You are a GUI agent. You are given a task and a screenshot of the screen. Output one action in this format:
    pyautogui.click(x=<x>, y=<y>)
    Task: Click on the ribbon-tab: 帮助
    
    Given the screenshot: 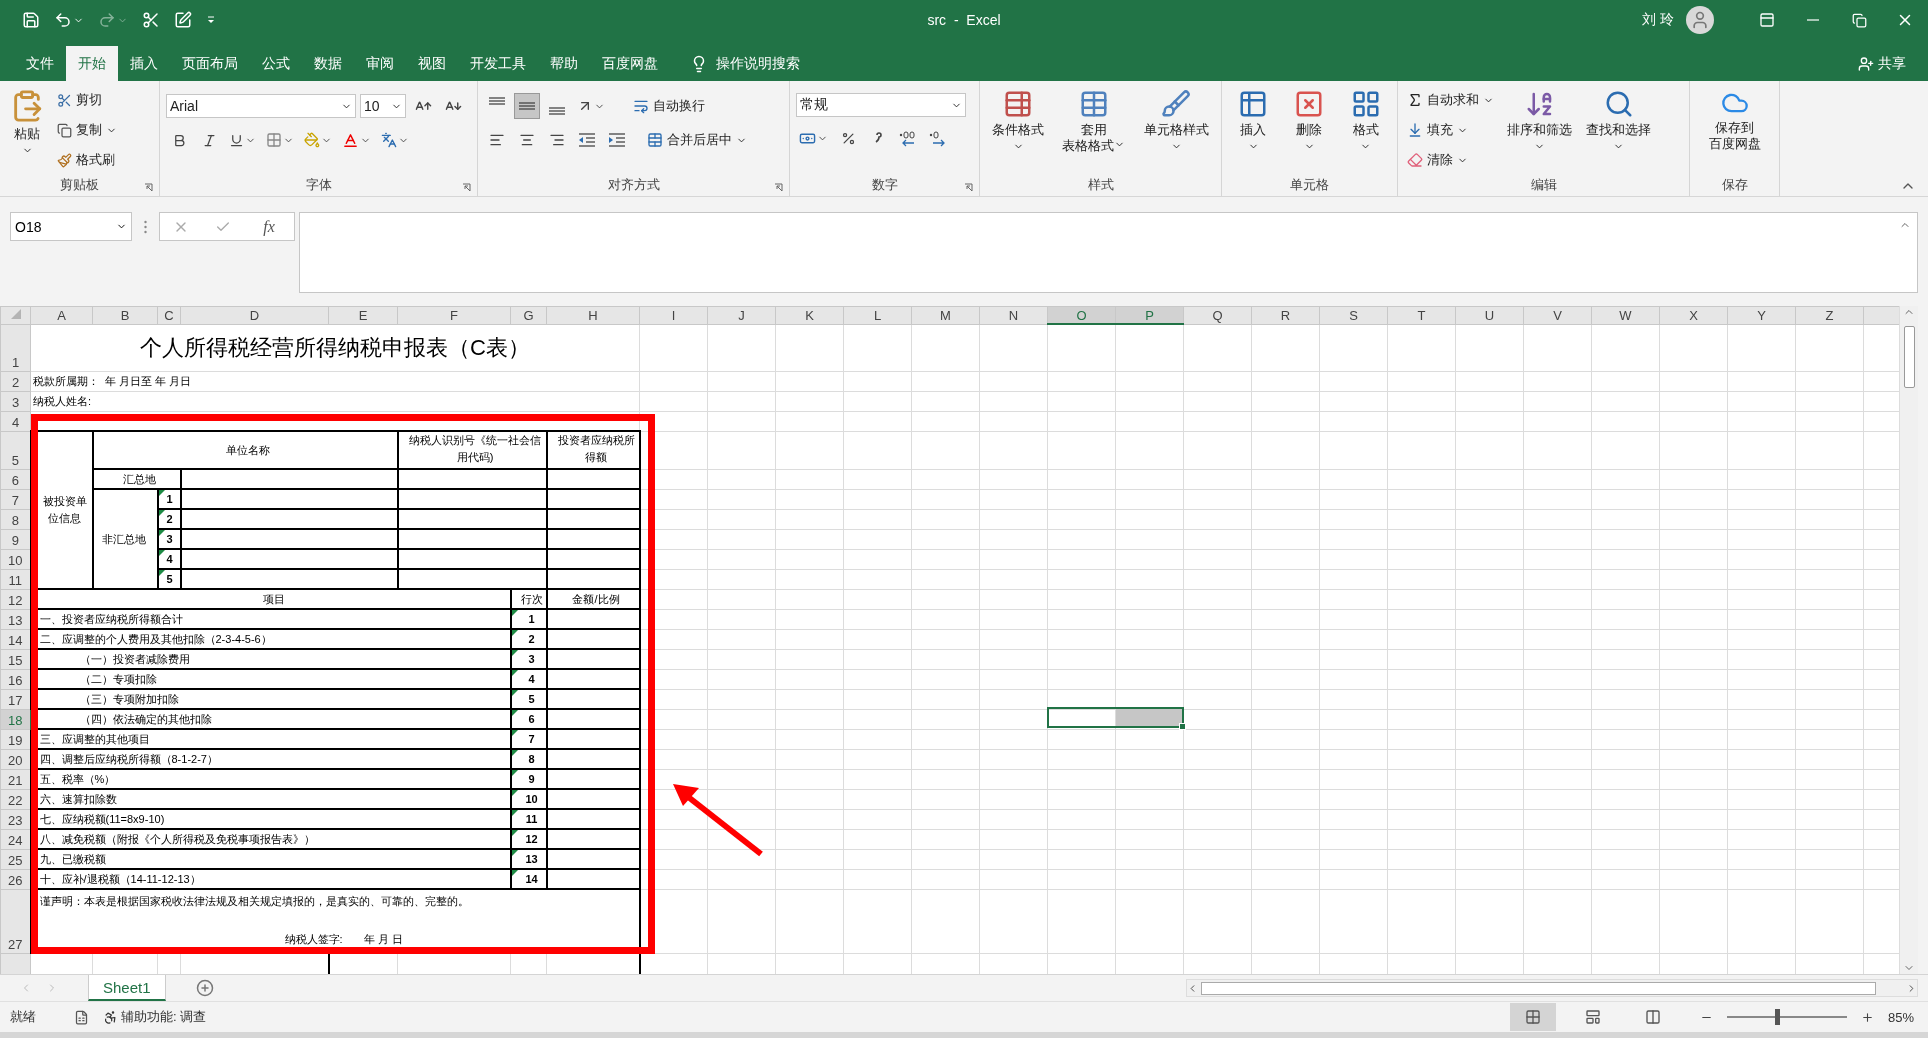 What is the action you would take?
    pyautogui.click(x=564, y=63)
    